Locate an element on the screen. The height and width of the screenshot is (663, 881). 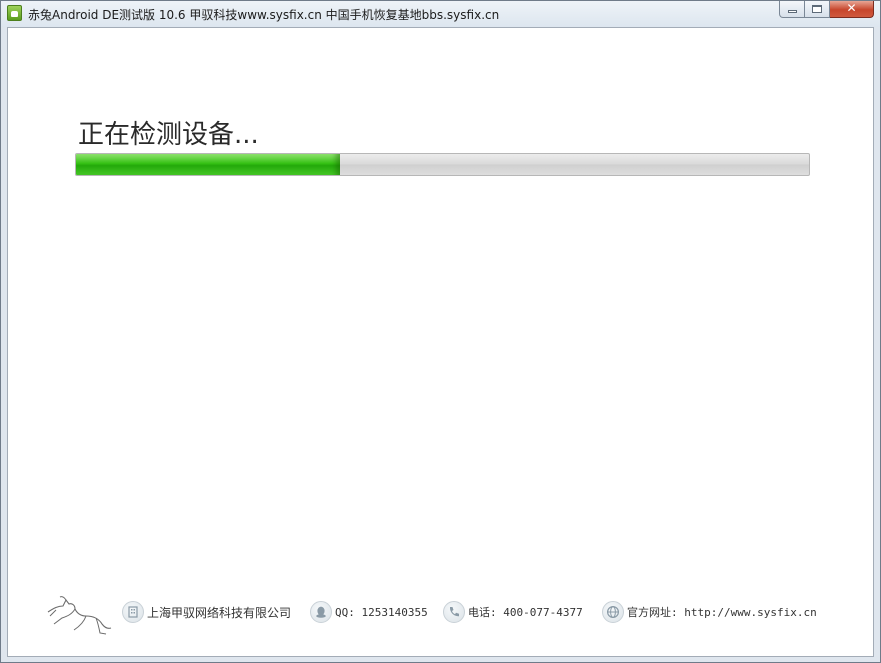
footer-website: 官方网址: http://www.sysfix.cn is located at coordinates (709, 612).